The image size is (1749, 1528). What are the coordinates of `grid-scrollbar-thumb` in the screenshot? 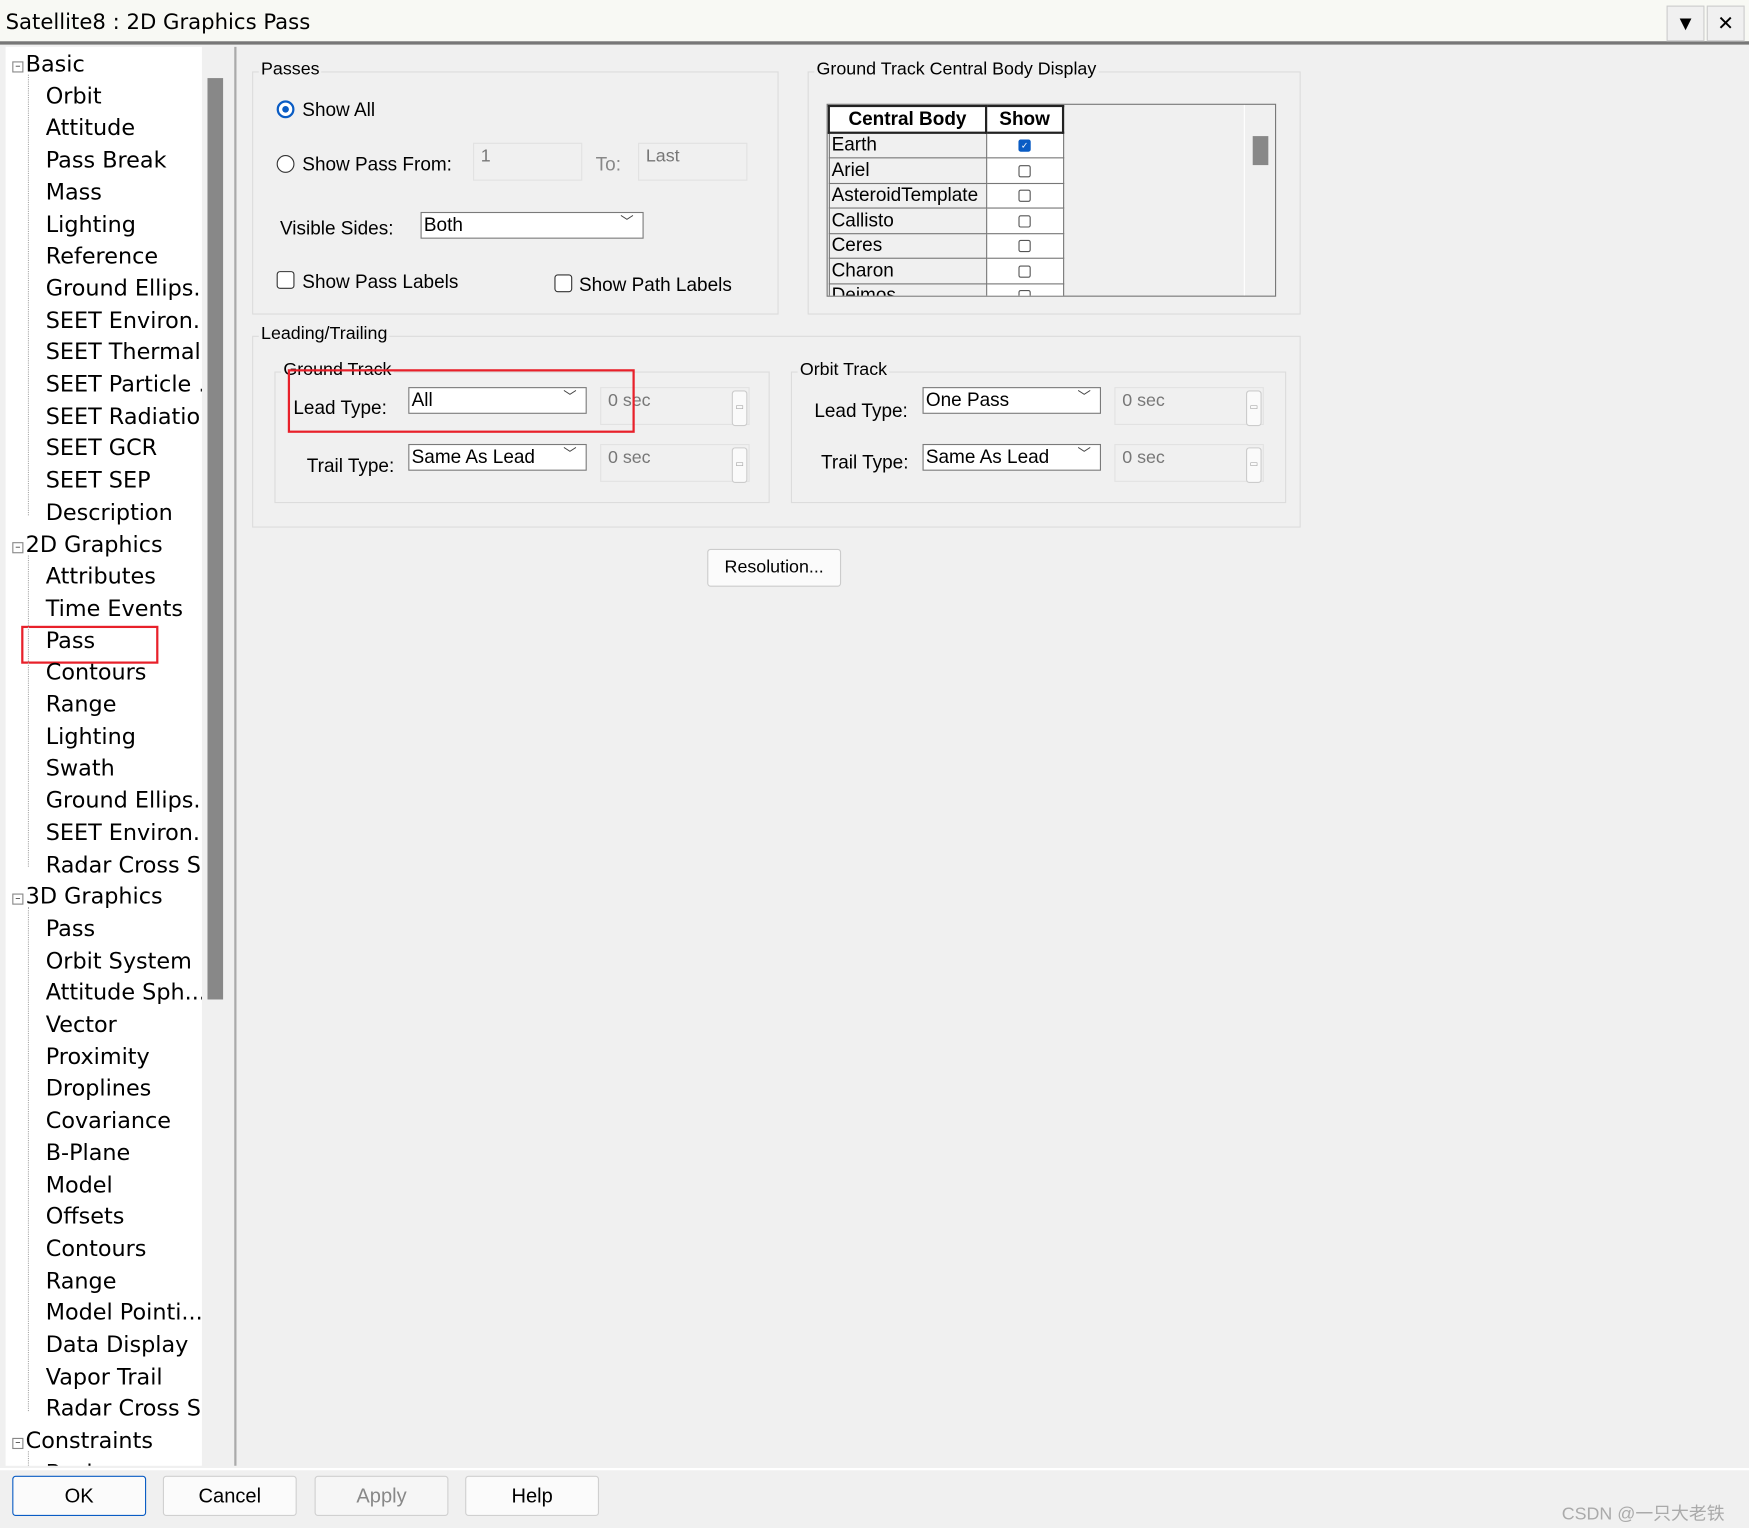 It's located at (1260, 151).